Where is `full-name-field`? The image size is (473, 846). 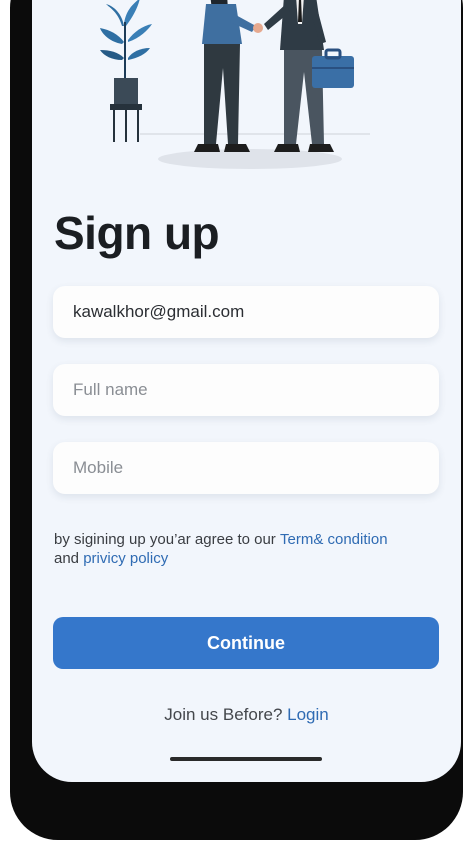 full-name-field is located at coordinates (246, 390).